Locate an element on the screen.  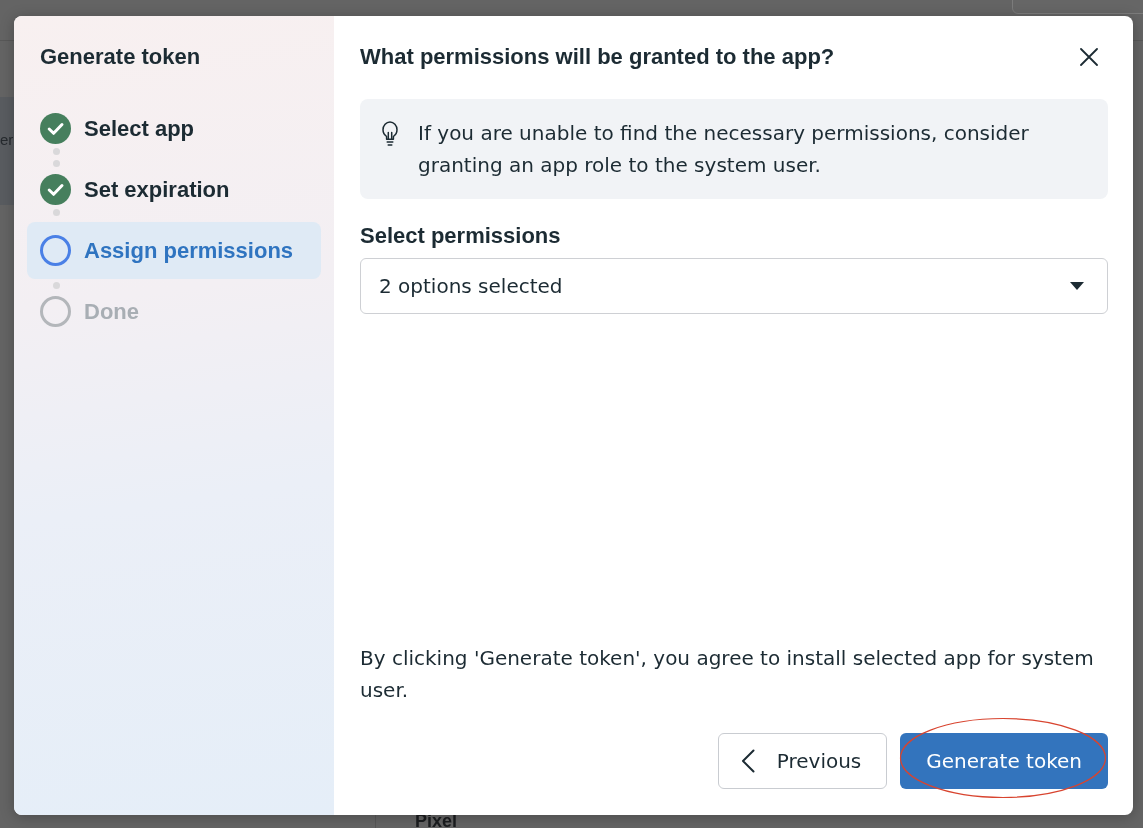
chevron-left-icon is located at coordinates (747, 761).